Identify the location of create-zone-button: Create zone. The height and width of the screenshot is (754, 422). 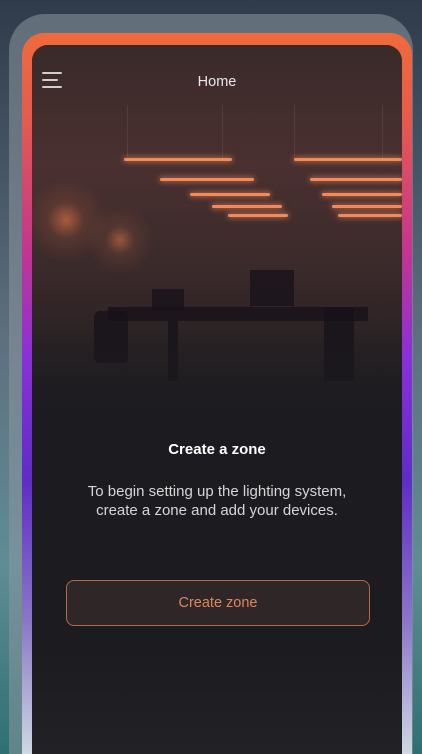
(218, 603).